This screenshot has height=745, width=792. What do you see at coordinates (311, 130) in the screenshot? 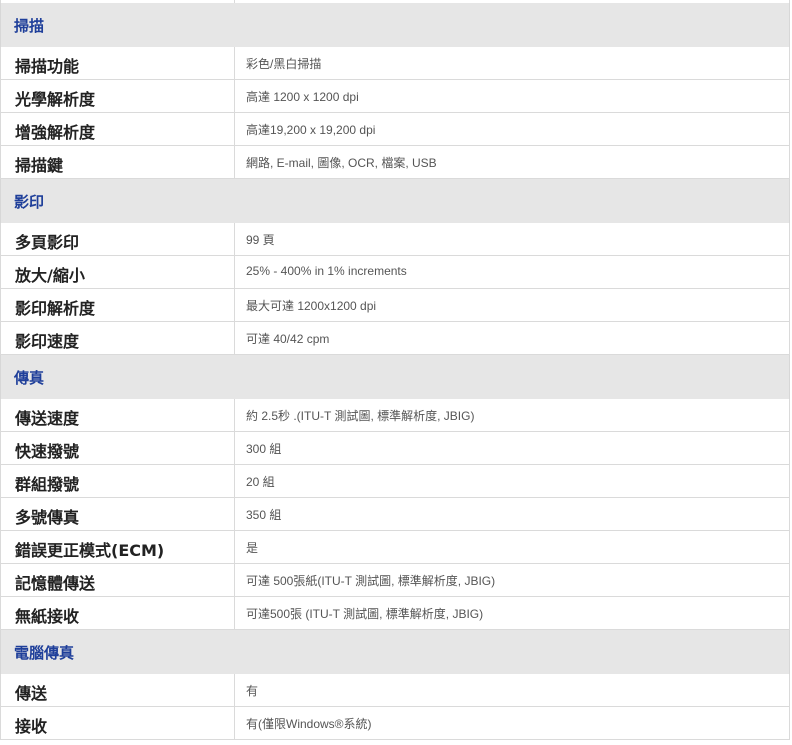
I see `row-value: 高達19,200 x 19,200 dpi` at bounding box center [311, 130].